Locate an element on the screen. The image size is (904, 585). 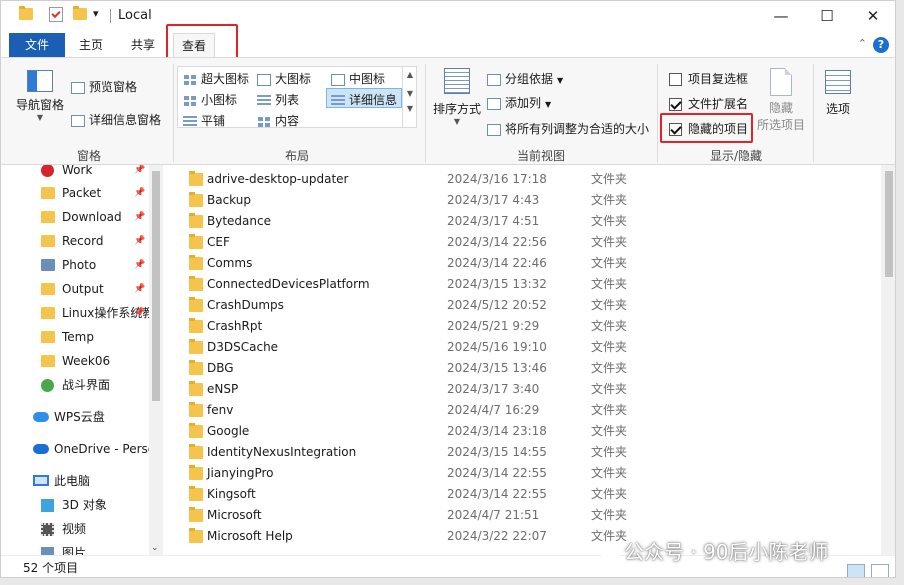
nav-item-label: Photo is located at coordinates (79, 265).